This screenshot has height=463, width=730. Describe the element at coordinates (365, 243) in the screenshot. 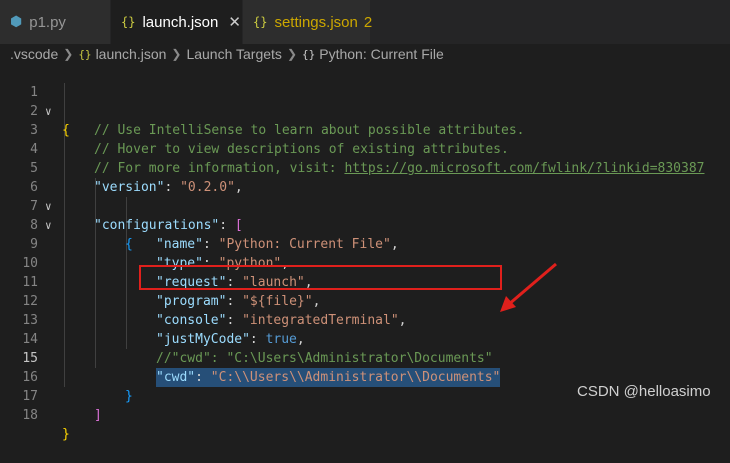

I see `code-line: 9 "type": "python",` at that location.